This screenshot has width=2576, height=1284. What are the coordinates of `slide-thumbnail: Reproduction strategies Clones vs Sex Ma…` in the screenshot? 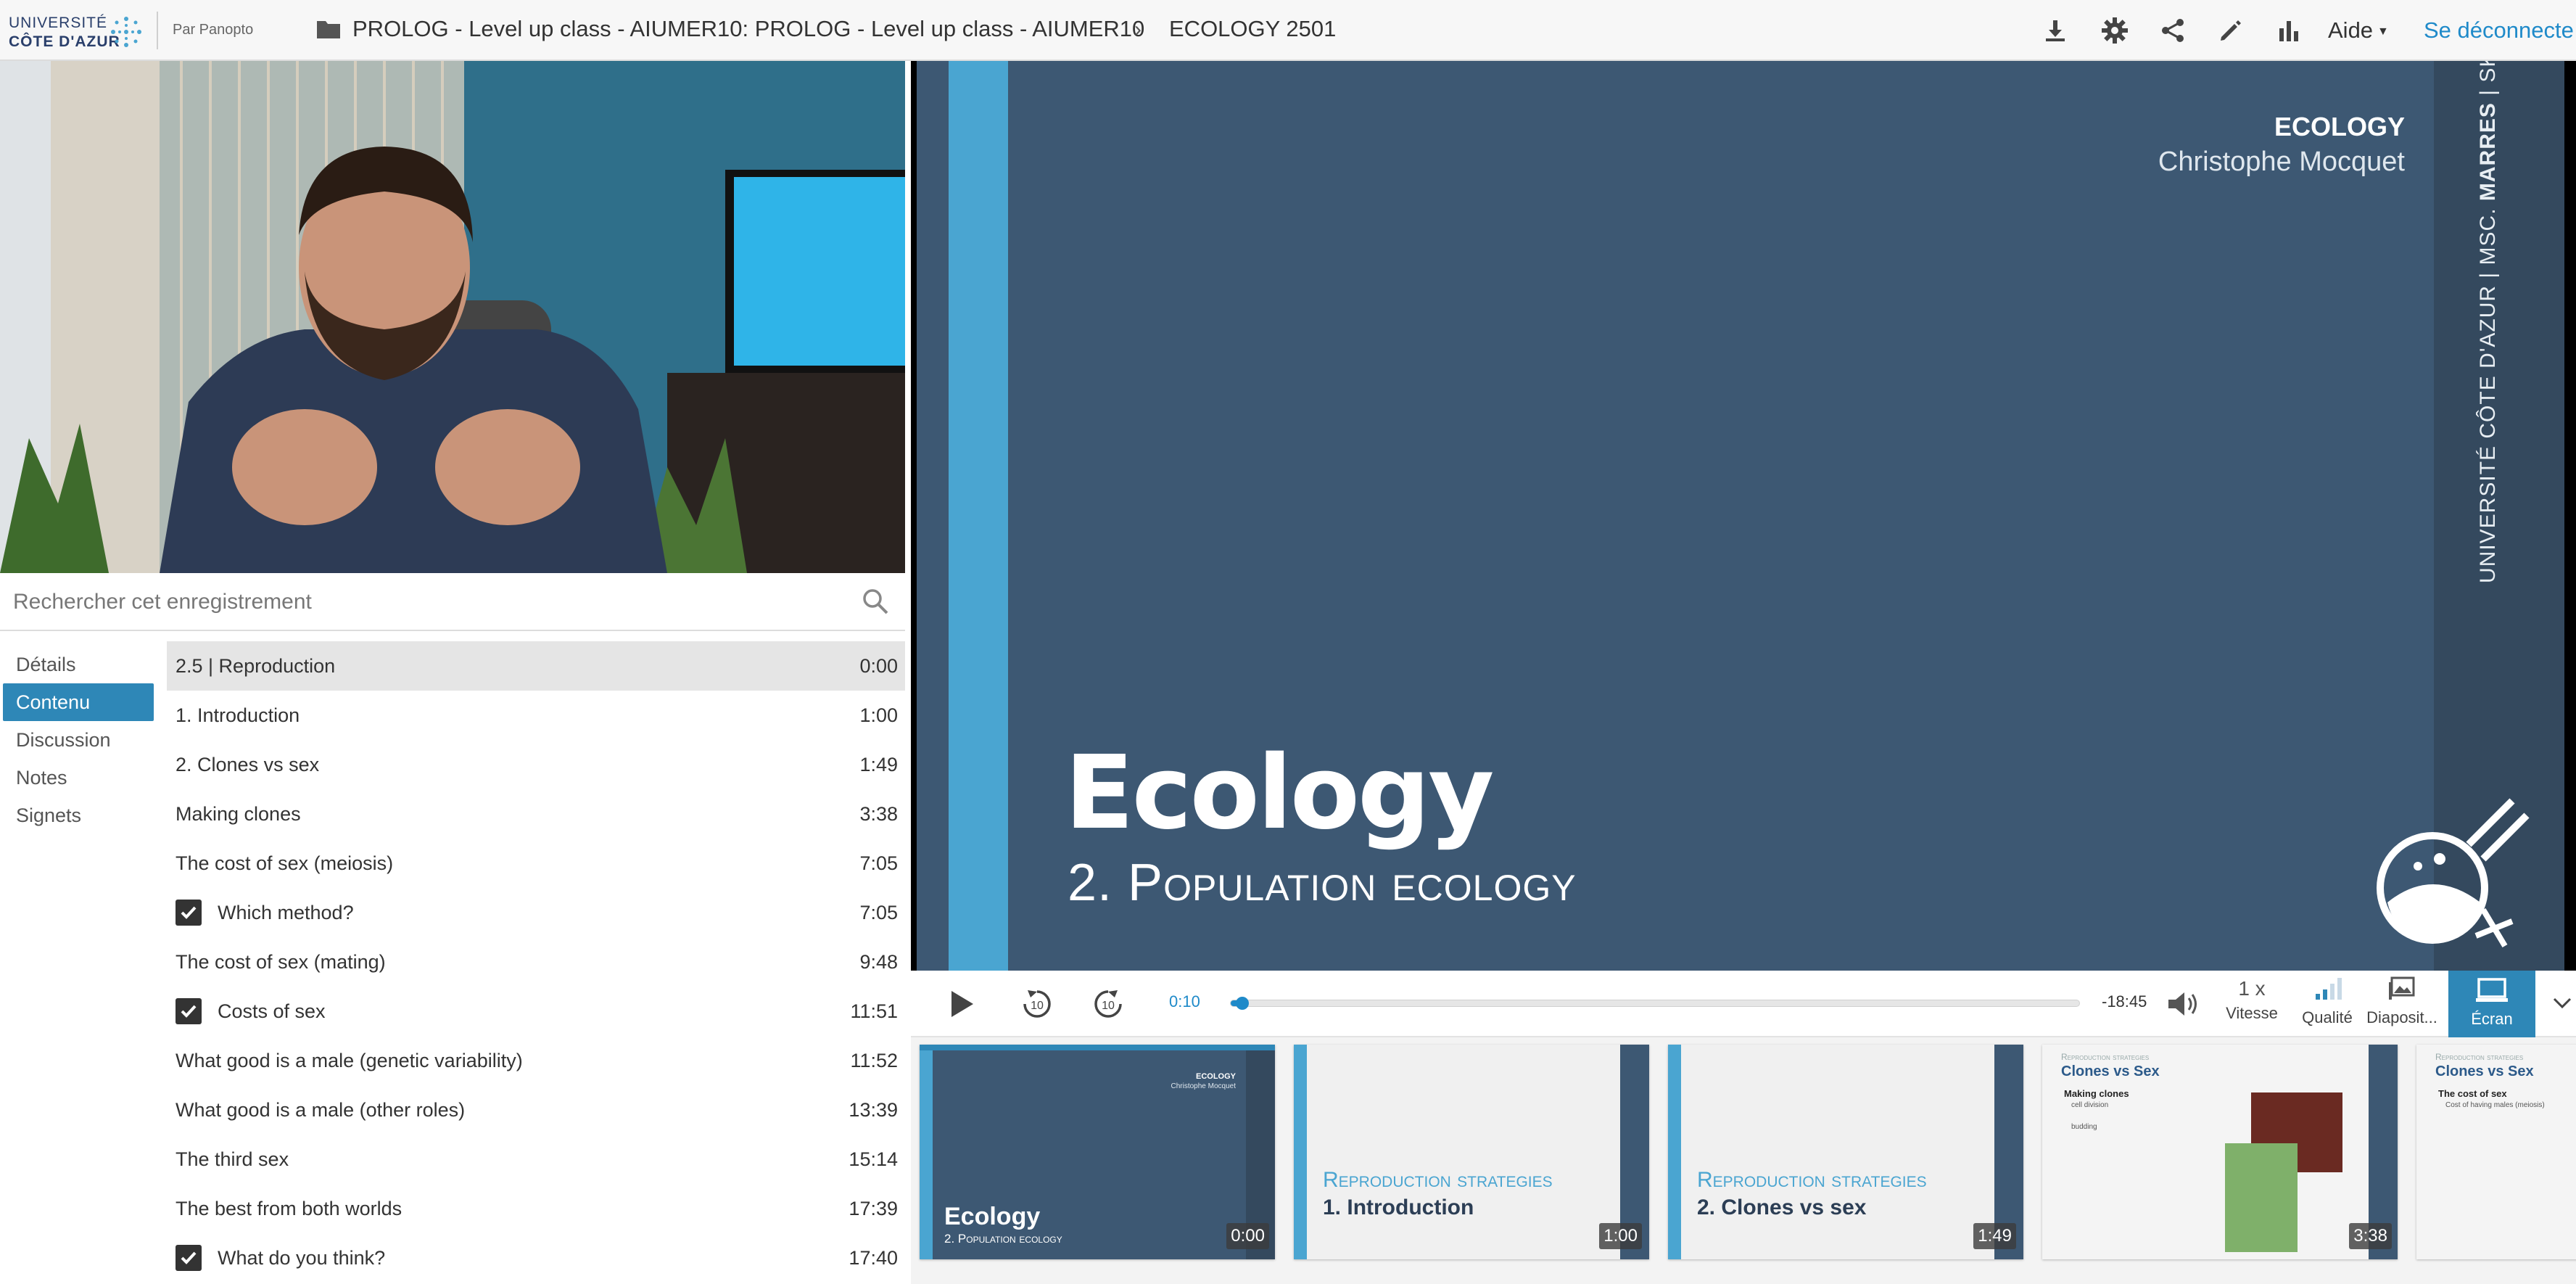 It's located at (2220, 1152).